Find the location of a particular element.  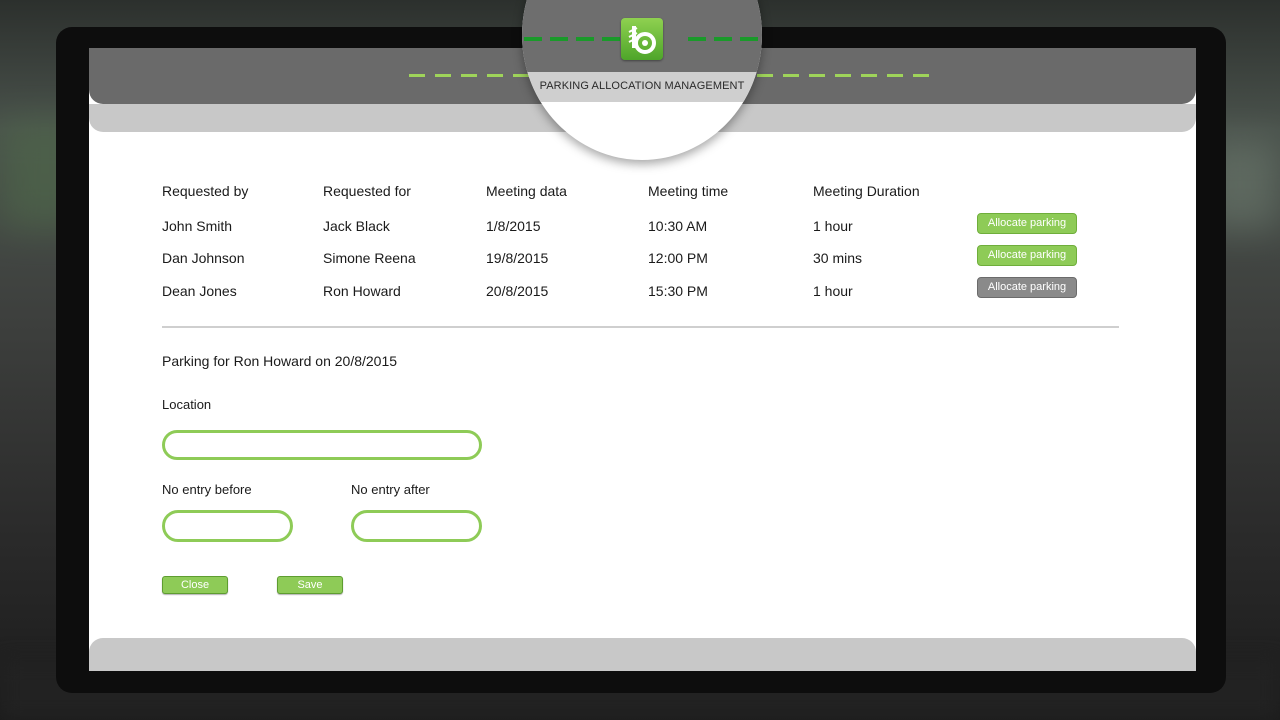

column-header-meeting-time: Meeting time is located at coordinates (688, 191).